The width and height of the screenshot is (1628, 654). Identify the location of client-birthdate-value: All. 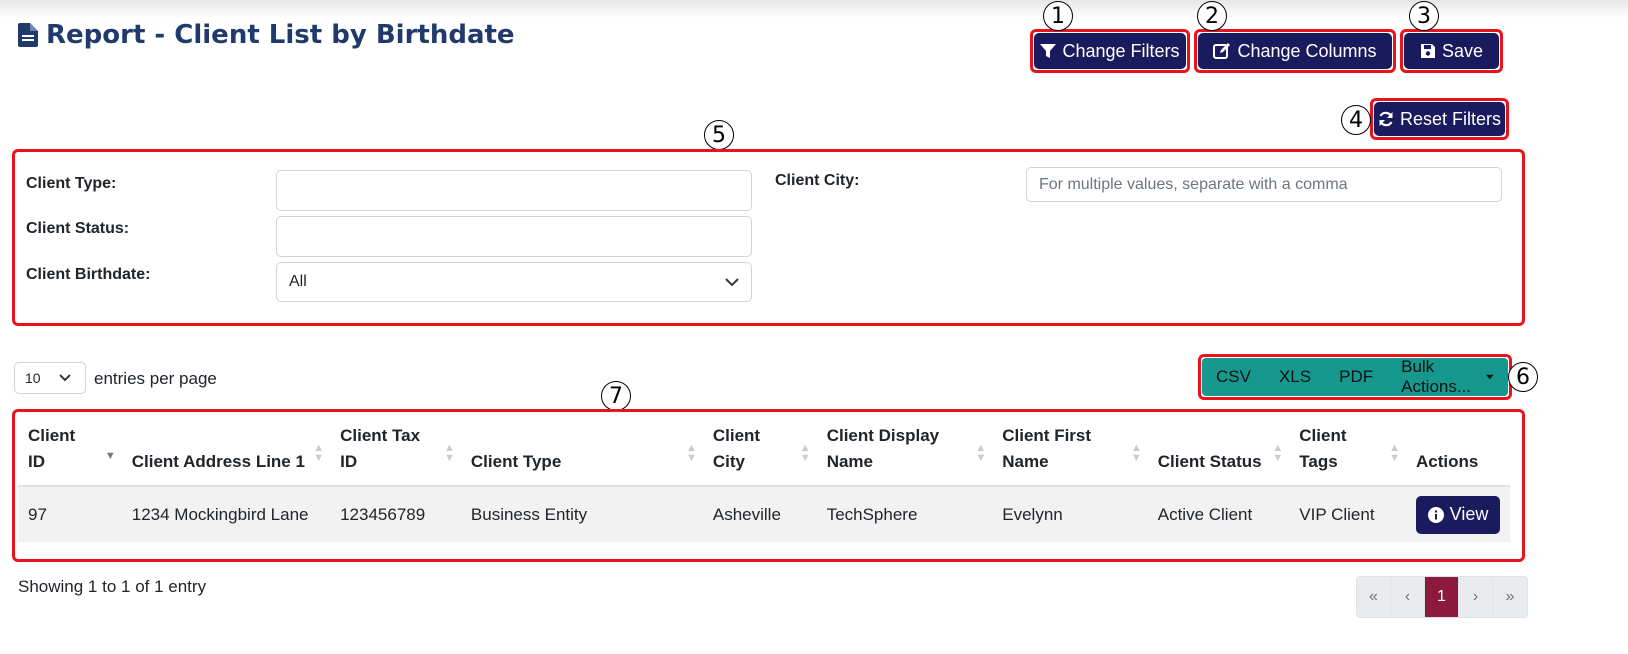
(298, 281).